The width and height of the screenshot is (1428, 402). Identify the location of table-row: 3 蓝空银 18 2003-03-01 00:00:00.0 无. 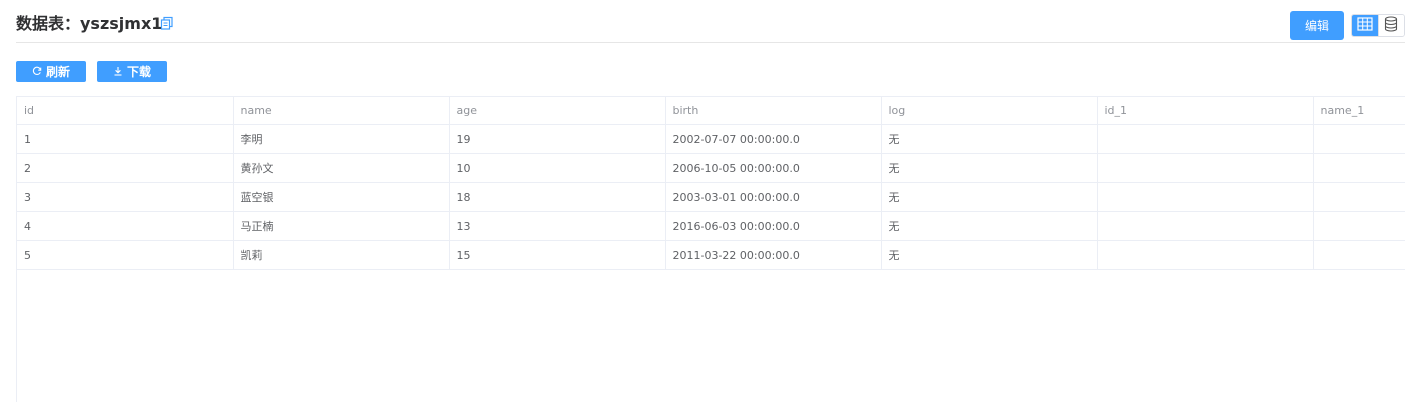
(711, 197).